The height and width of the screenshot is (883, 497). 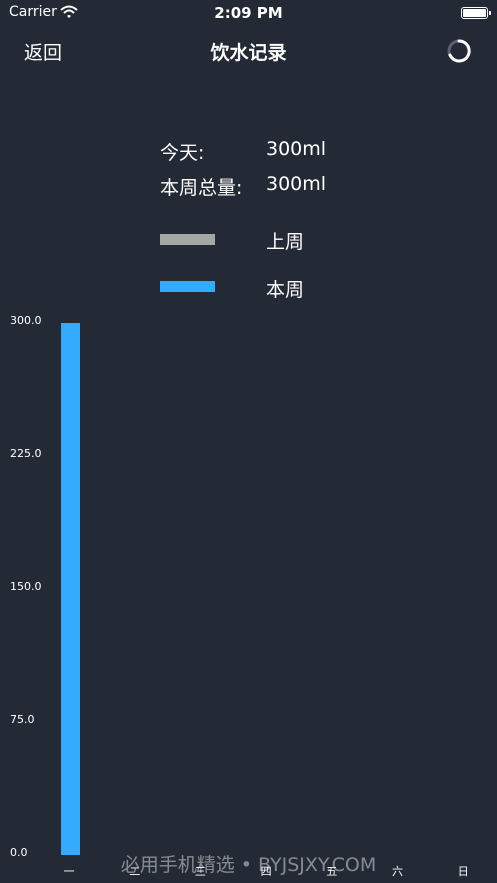 I want to click on week-total-value: 300ml, so click(x=296, y=184).